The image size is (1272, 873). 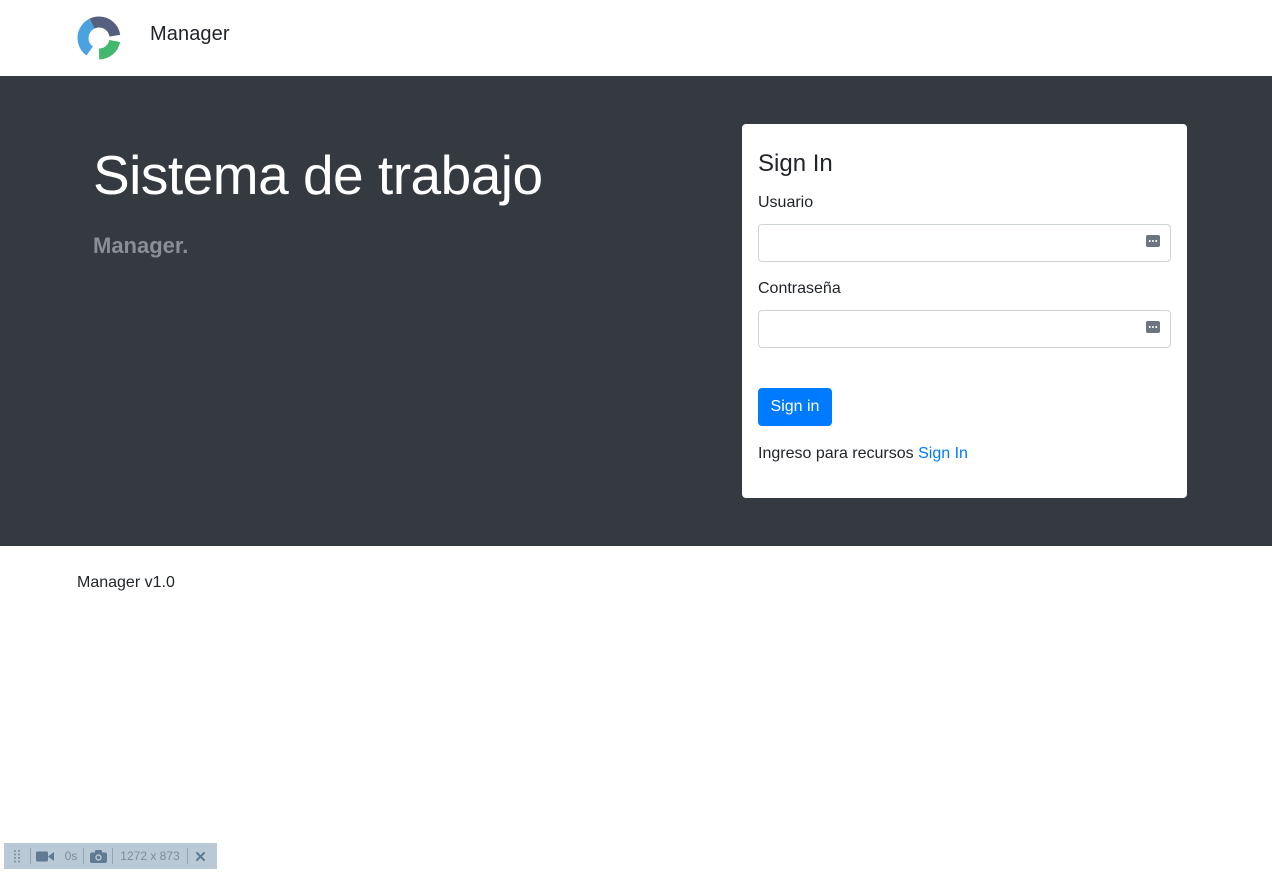 I want to click on navbar: Manager, so click(x=636, y=38).